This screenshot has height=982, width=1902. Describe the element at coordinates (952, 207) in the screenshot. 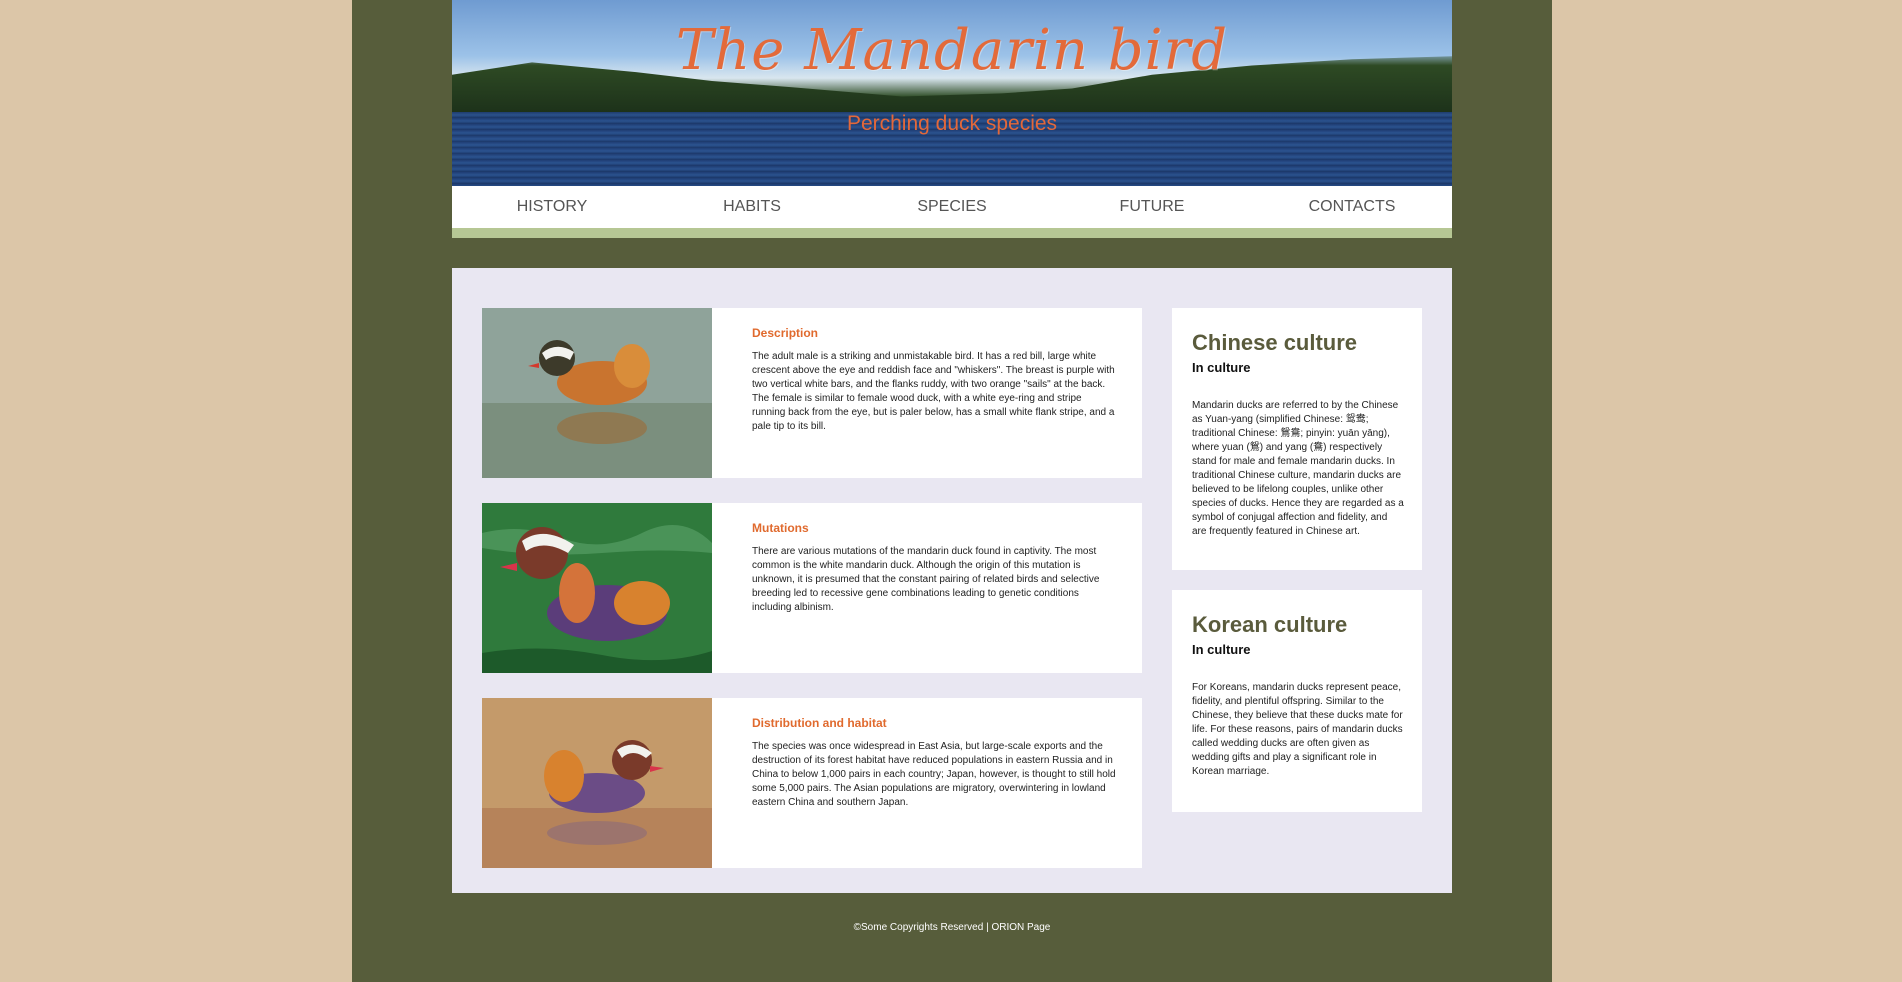

I see `nav-item-species: SPECIES` at that location.